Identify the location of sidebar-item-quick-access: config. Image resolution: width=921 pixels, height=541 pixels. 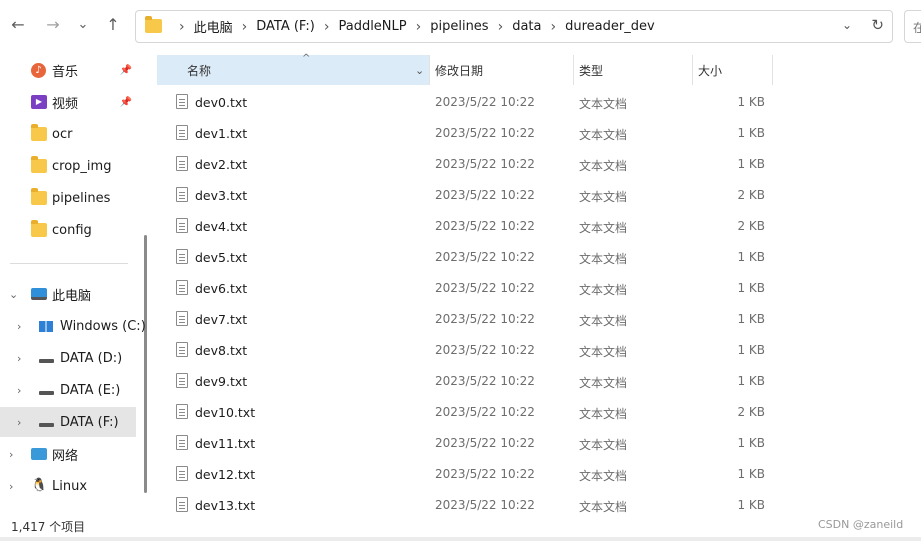
(68, 230).